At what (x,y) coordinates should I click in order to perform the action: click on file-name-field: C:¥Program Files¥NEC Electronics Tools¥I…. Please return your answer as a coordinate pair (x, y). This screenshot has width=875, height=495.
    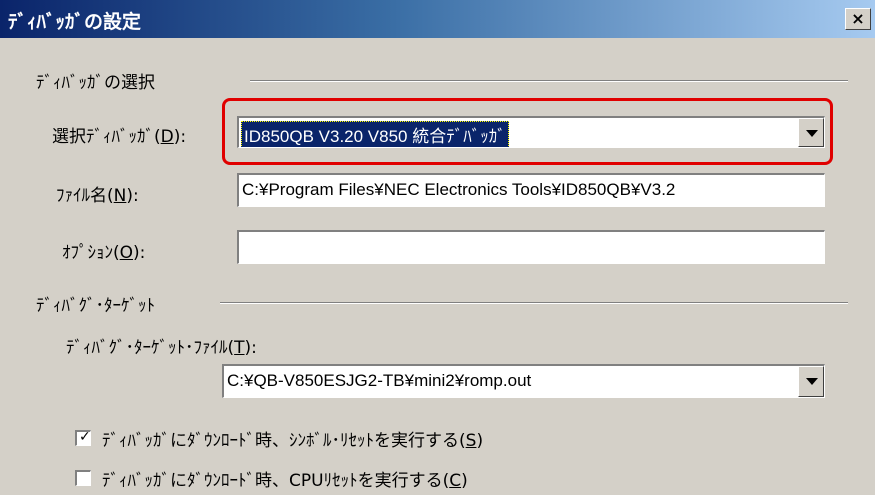
    Looking at the image, I should click on (531, 190).